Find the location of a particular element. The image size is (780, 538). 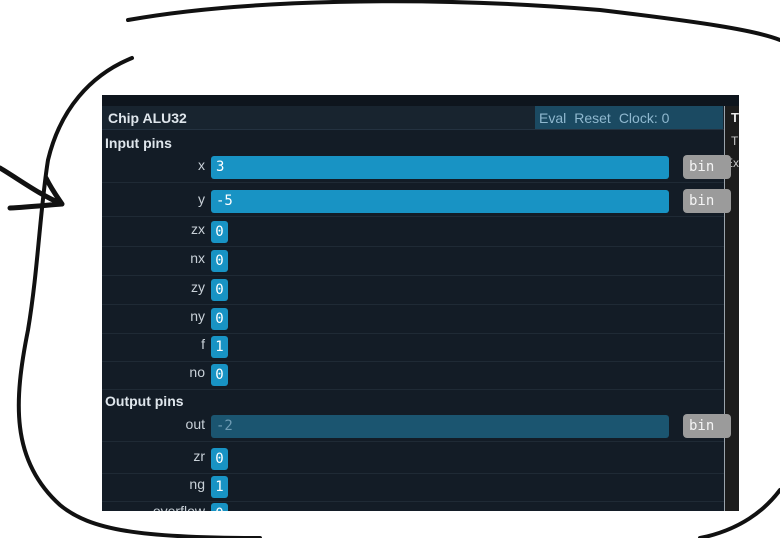

pin-label: y is located at coordinates (201, 199).